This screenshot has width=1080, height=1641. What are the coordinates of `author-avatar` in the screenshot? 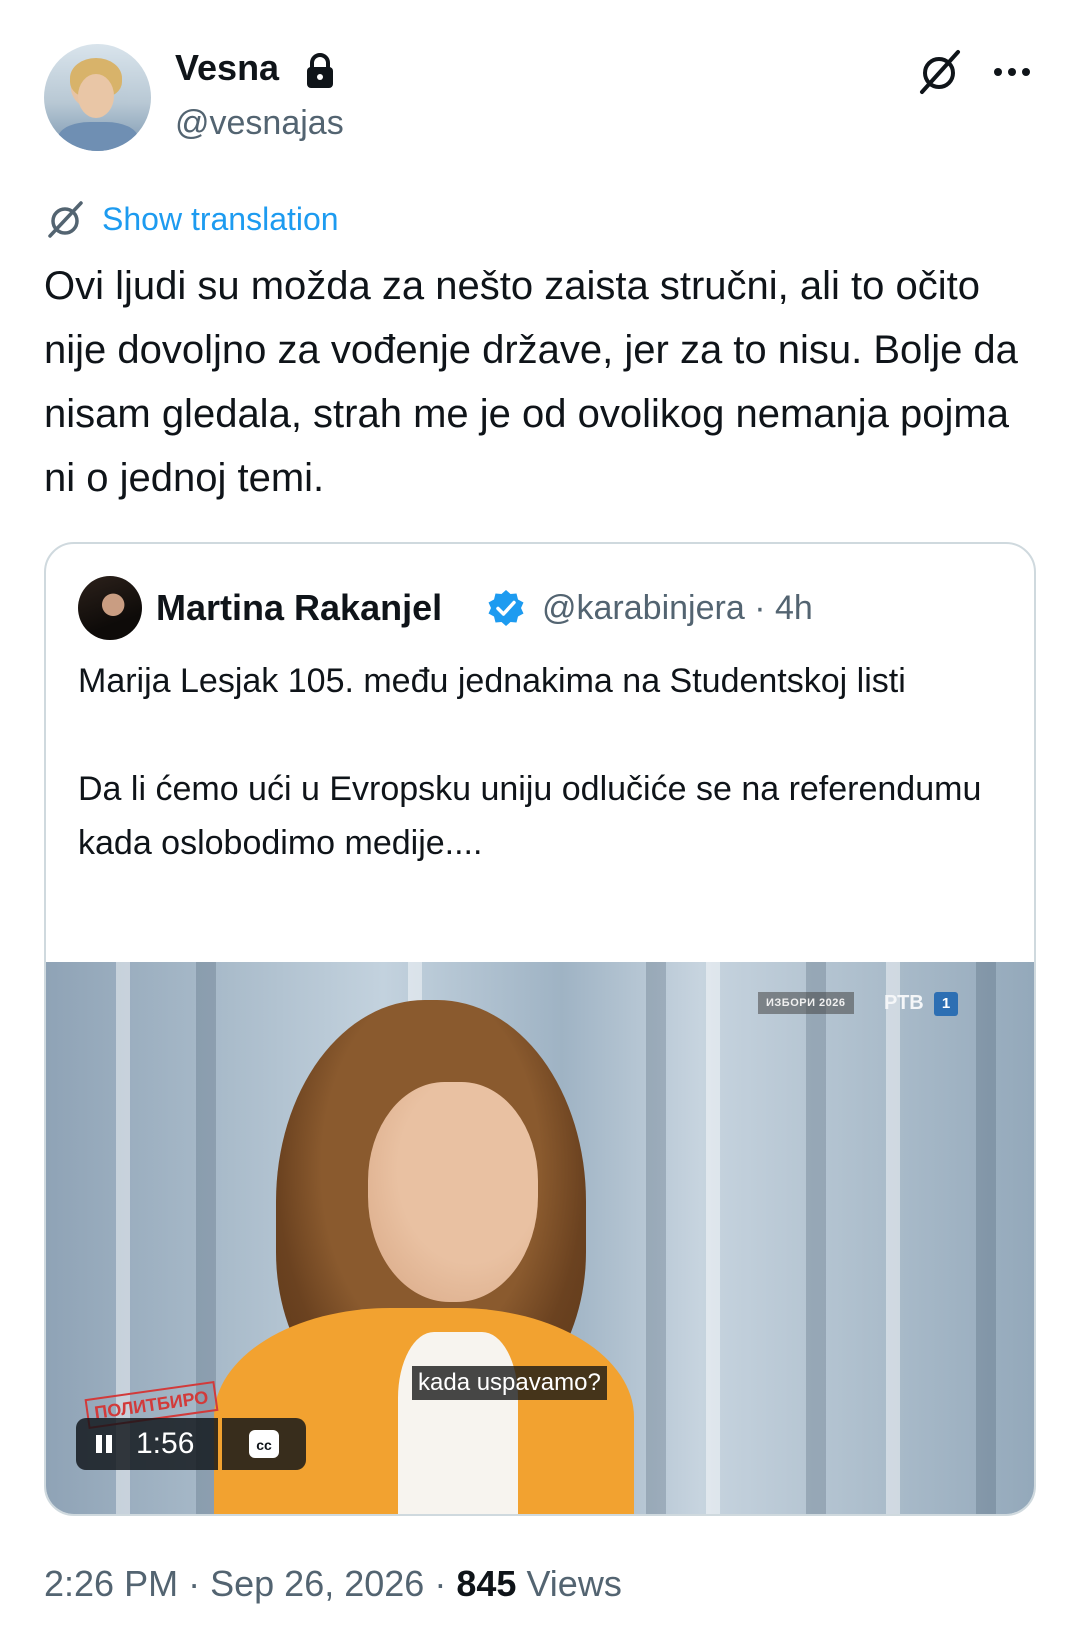 It's located at (97, 97).